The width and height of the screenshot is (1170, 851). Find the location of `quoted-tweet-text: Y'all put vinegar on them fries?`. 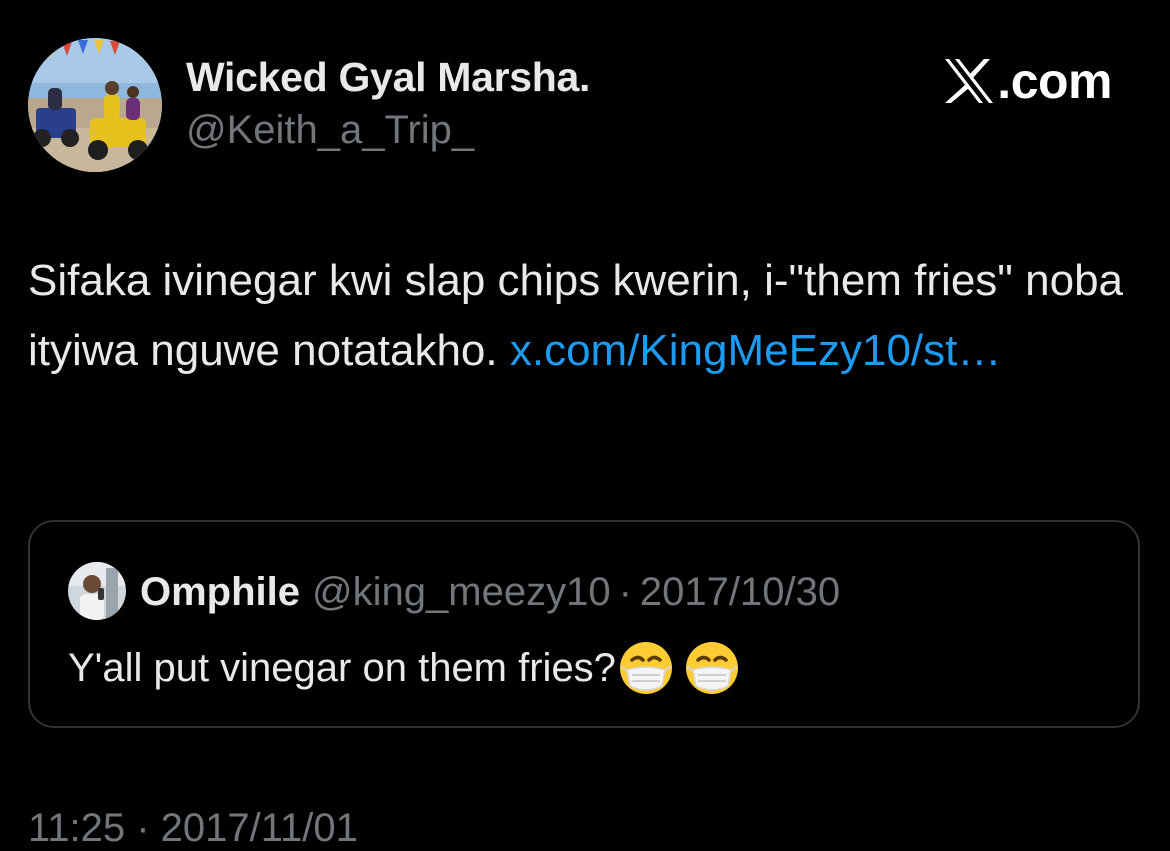

quoted-tweet-text: Y'all put vinegar on them fries? is located at coordinates (404, 668).